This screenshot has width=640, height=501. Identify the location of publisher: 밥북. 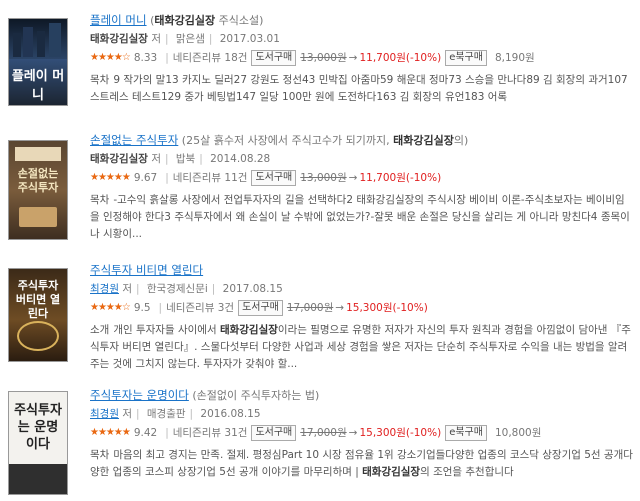
(185, 159).